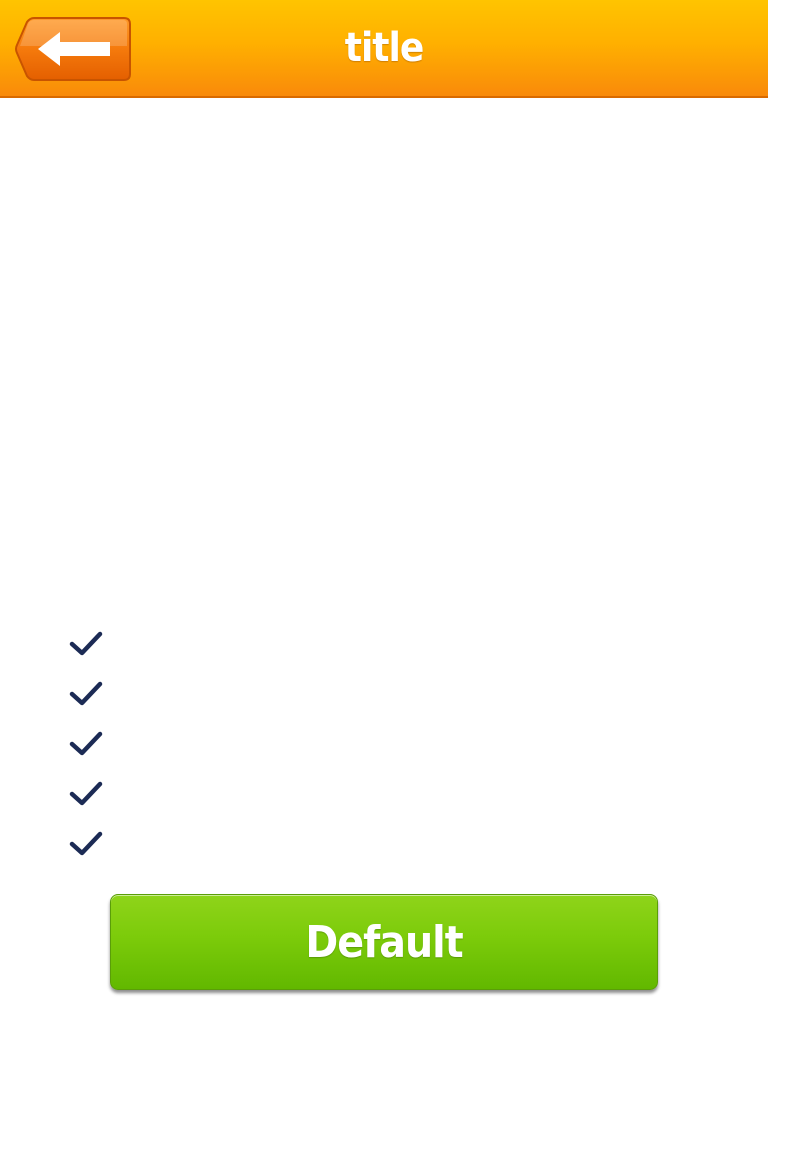  I want to click on back-button, so click(73, 49).